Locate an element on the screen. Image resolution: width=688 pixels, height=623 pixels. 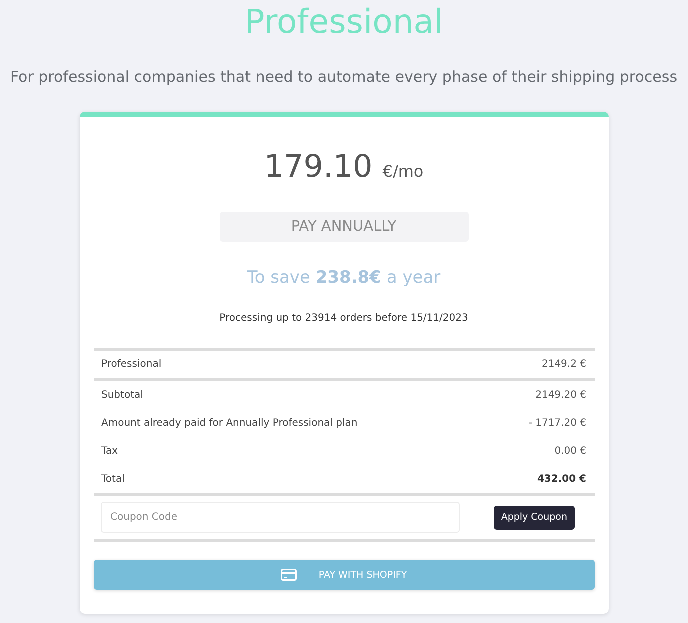
line-label: Subtotal is located at coordinates (123, 395).